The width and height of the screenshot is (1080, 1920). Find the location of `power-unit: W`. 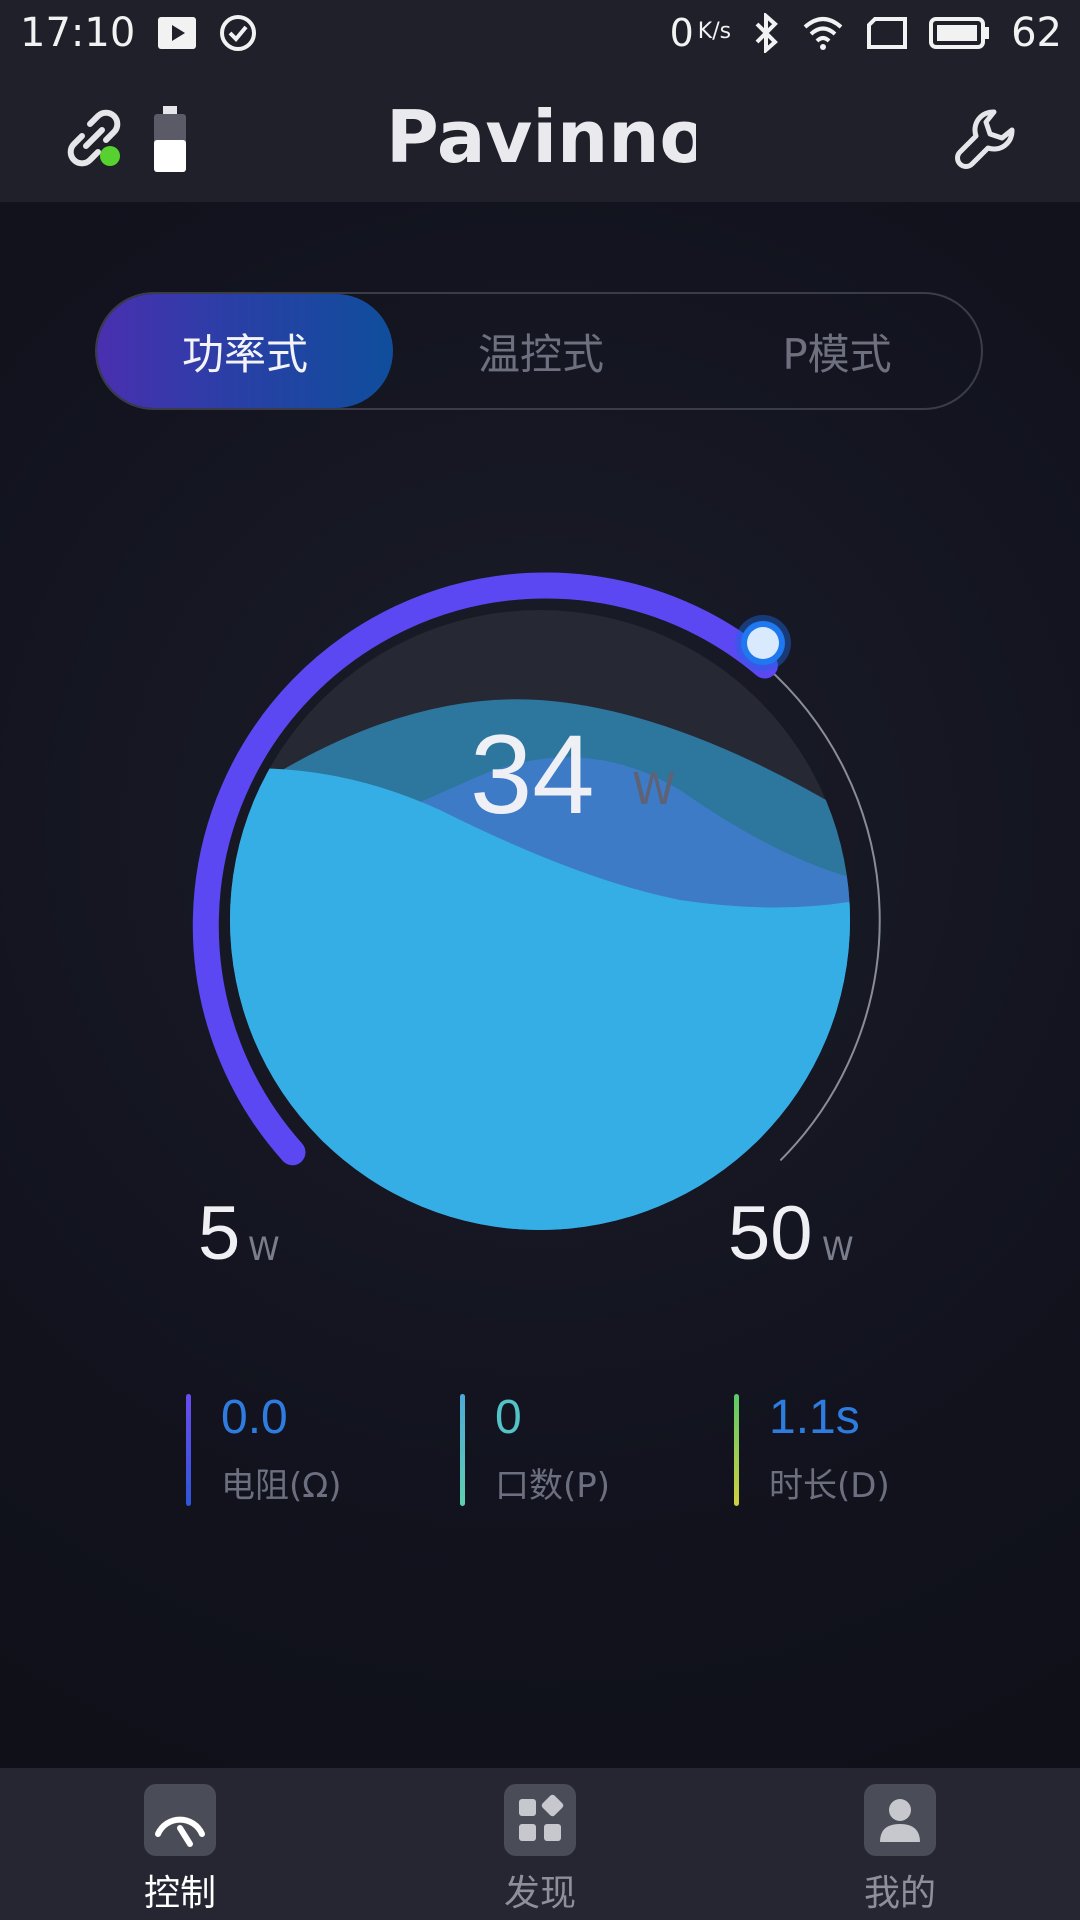

power-unit: W is located at coordinates (654, 789).